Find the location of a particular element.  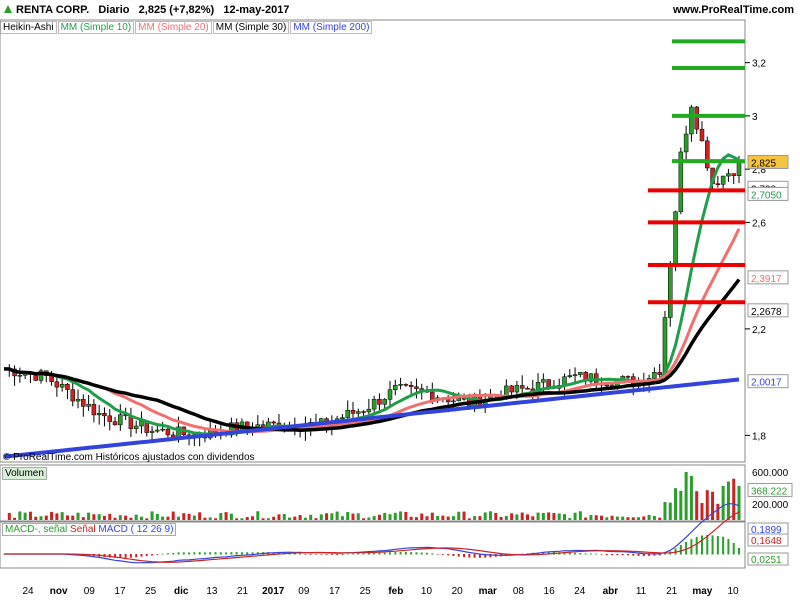

x-tick-label: nov is located at coordinates (59, 591).